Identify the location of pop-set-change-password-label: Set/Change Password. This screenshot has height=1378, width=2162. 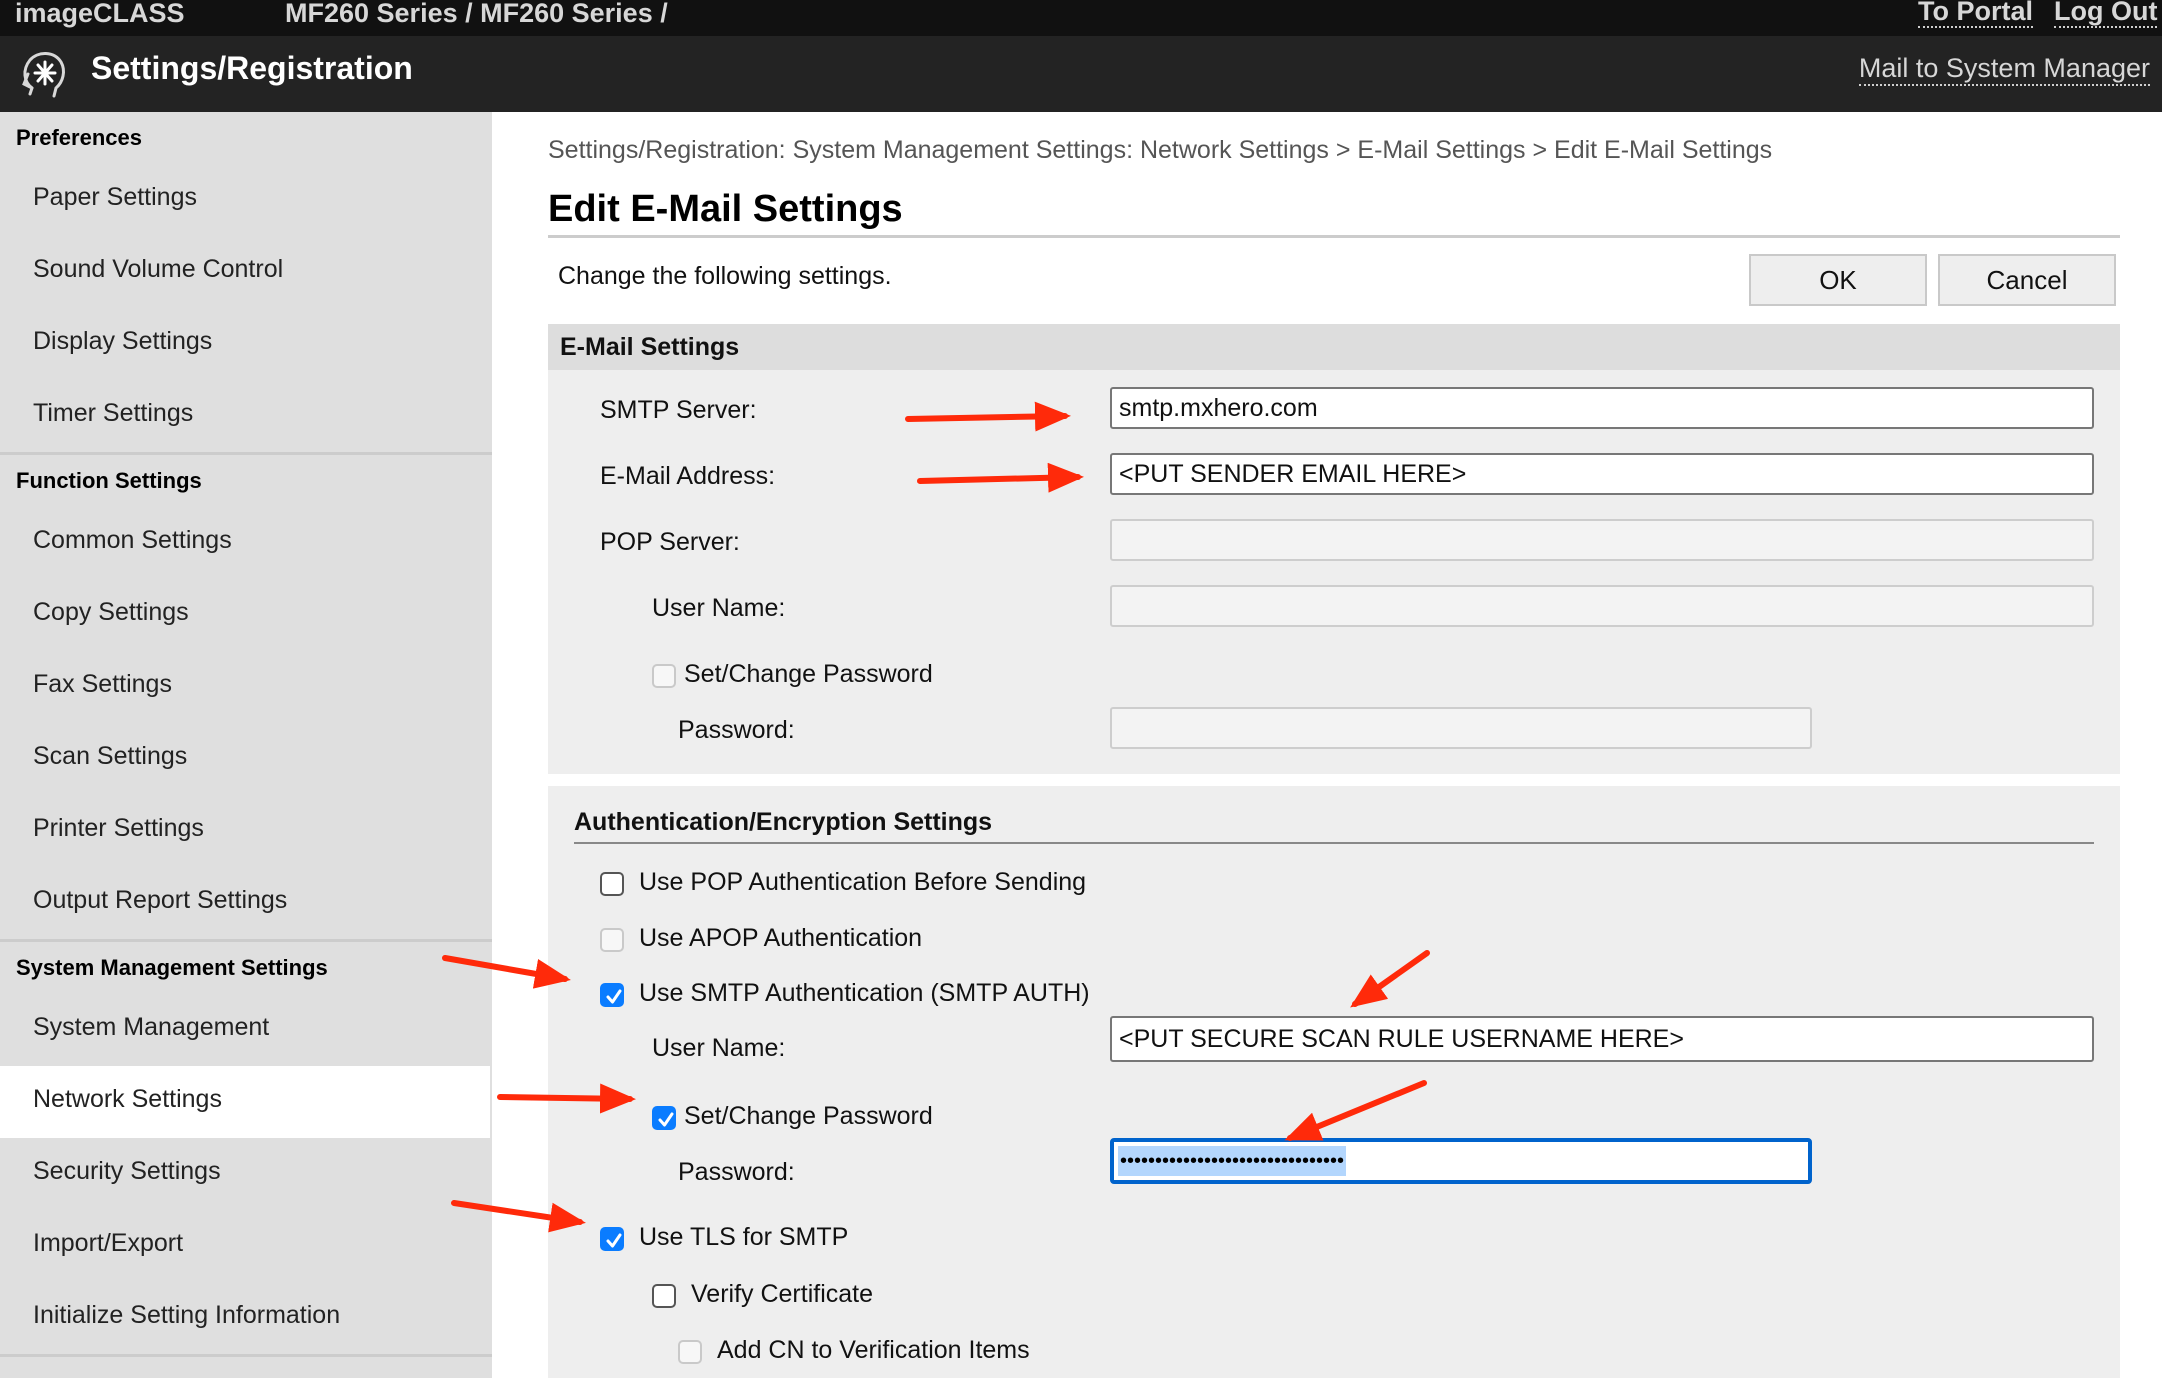
(808, 674).